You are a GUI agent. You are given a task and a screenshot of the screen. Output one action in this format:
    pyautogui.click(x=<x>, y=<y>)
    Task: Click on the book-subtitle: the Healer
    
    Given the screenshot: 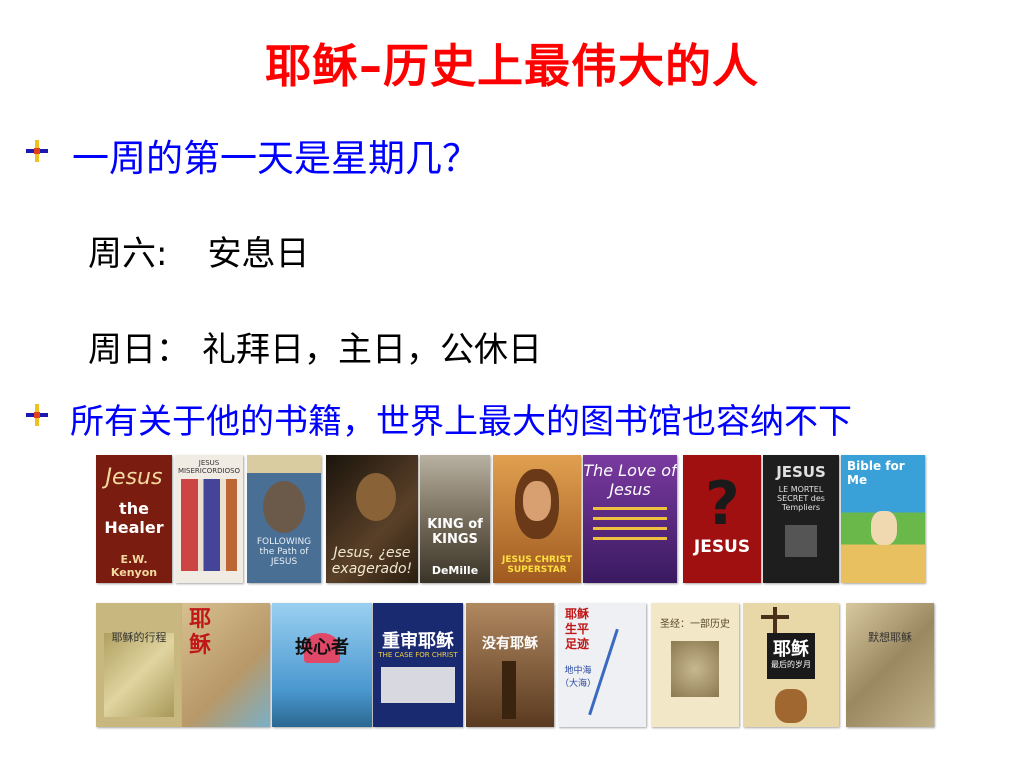 What is the action you would take?
    pyautogui.click(x=134, y=518)
    